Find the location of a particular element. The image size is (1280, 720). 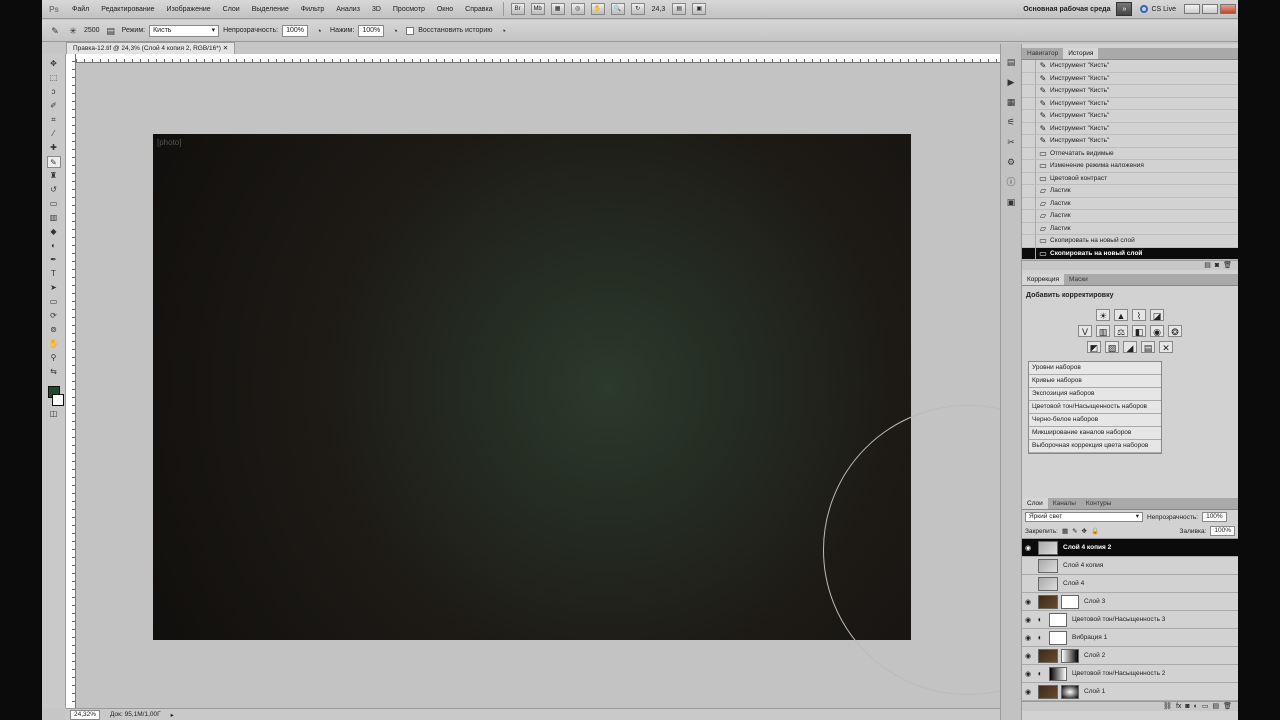

menu-help: Справка is located at coordinates (478, 9).